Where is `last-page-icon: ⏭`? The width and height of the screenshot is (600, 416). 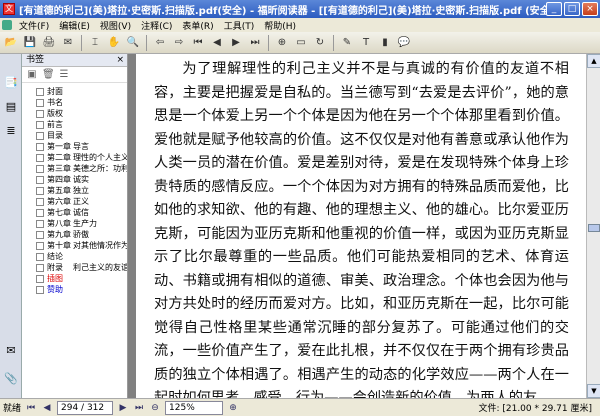
last-page-icon: ⏭ is located at coordinates (255, 43).